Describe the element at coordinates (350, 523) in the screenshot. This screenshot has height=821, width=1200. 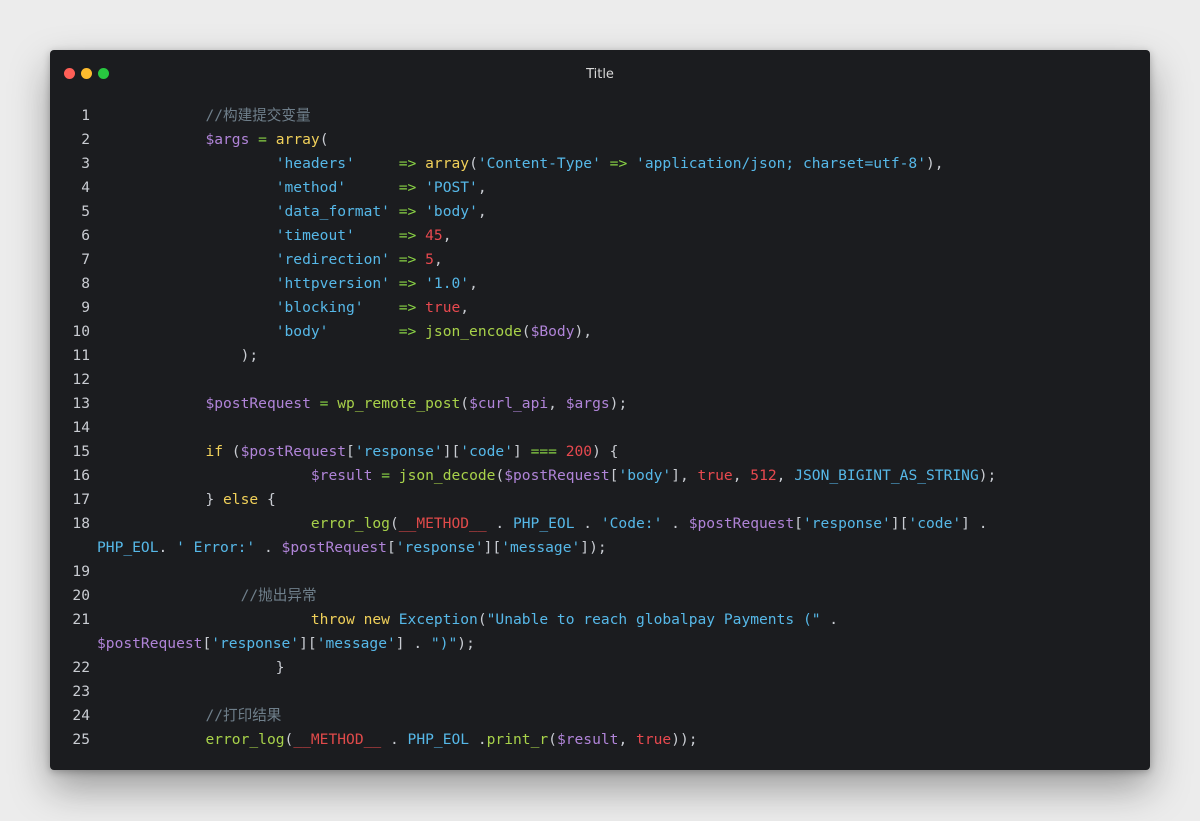
I see `code-token: error_log` at that location.